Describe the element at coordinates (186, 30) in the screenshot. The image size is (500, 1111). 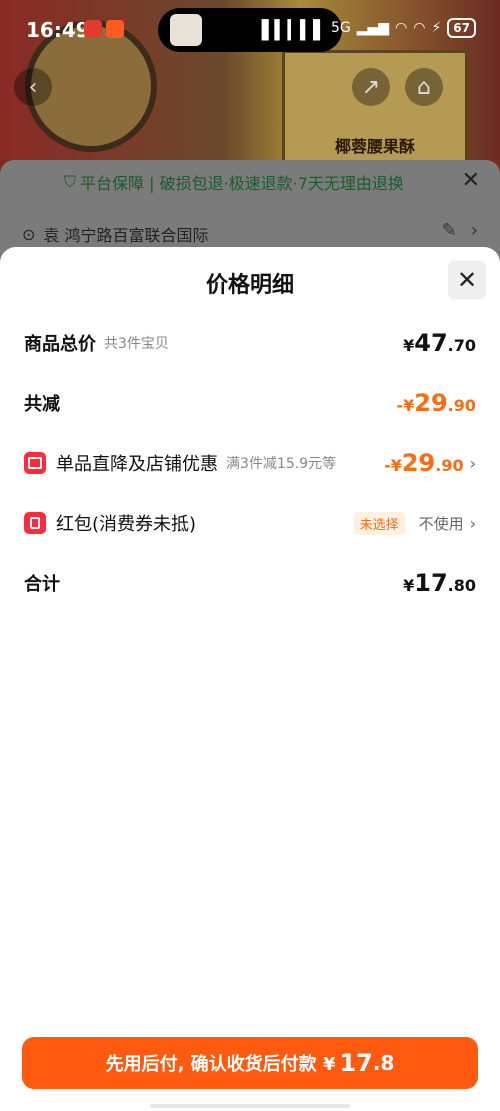
I see `media-thumbnail` at that location.